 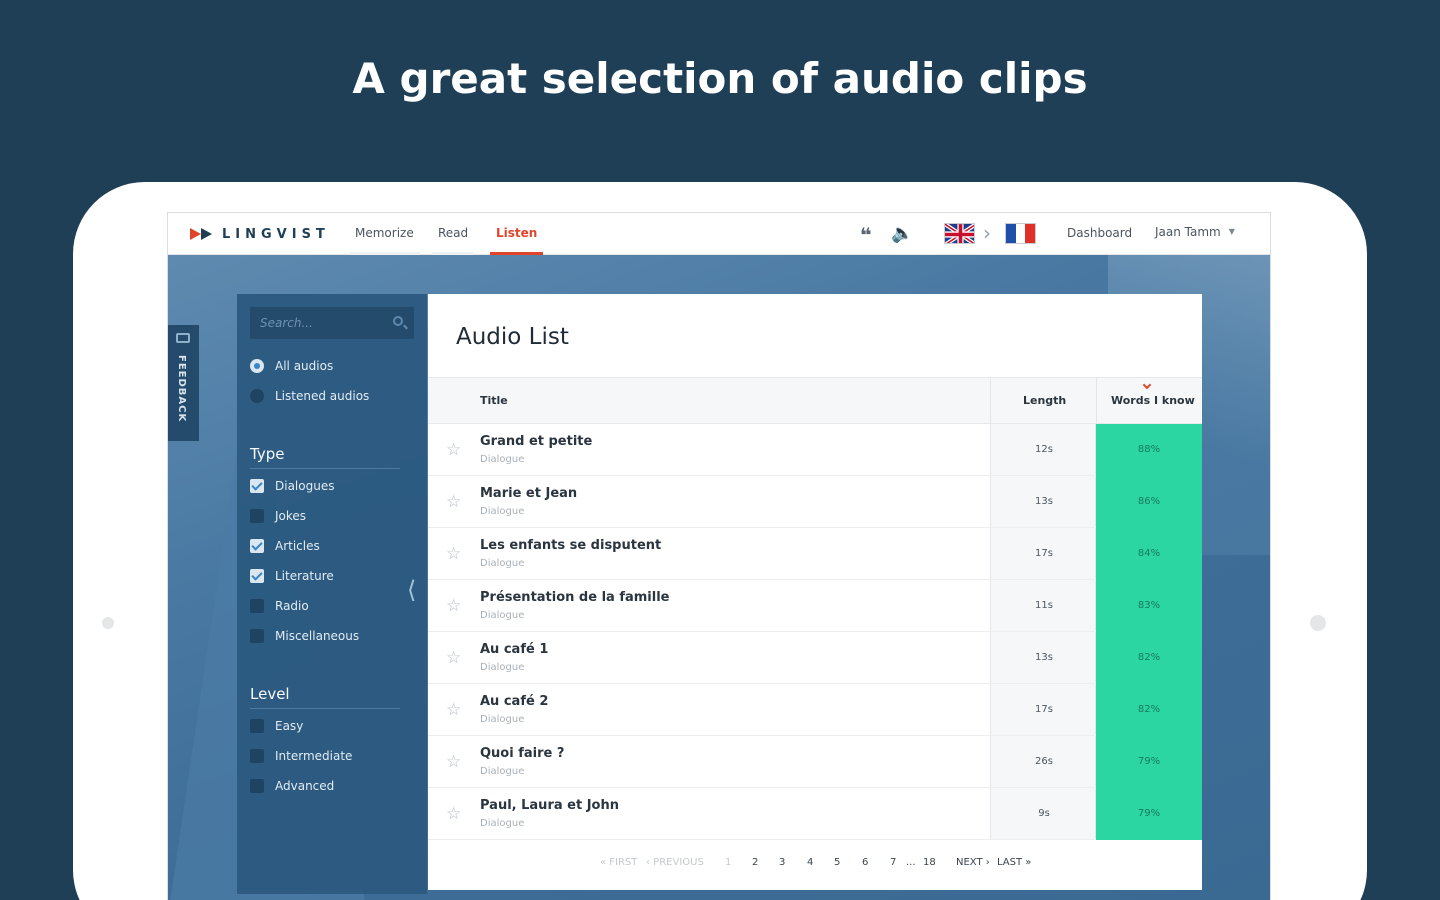 I want to click on column-length: Length, so click(x=1044, y=400).